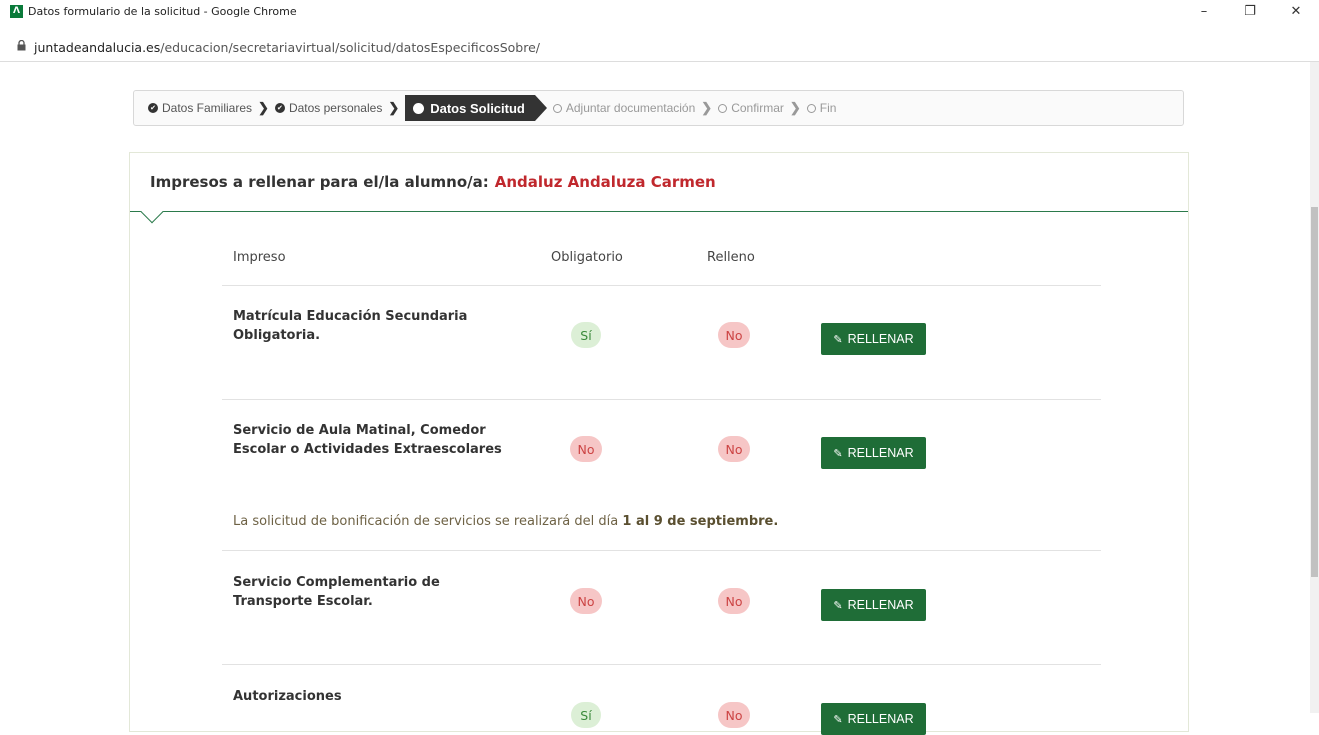  Describe the element at coordinates (419, 108) in the screenshot. I see `circle-filled-icon` at that location.